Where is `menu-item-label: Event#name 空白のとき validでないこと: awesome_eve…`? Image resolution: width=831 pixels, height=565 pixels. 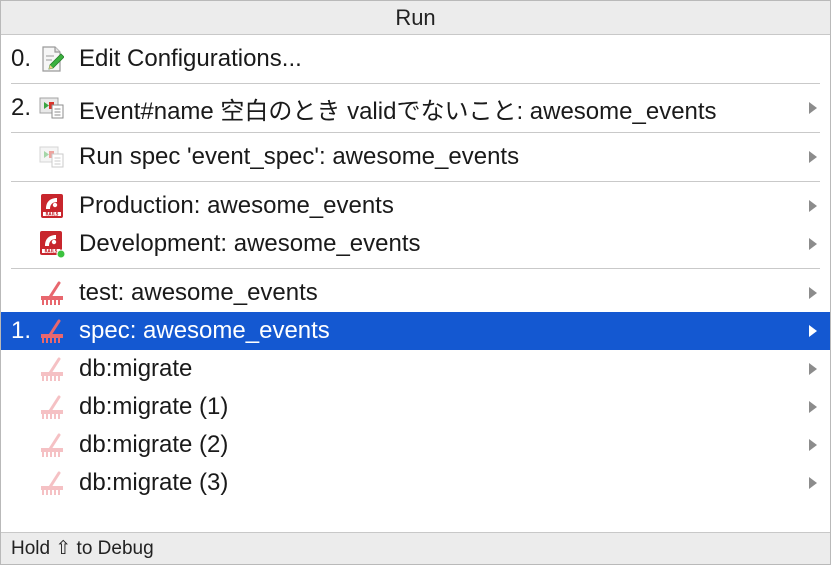 menu-item-label: Event#name 空白のとき validでないこと: awesome_eve… is located at coordinates (398, 111).